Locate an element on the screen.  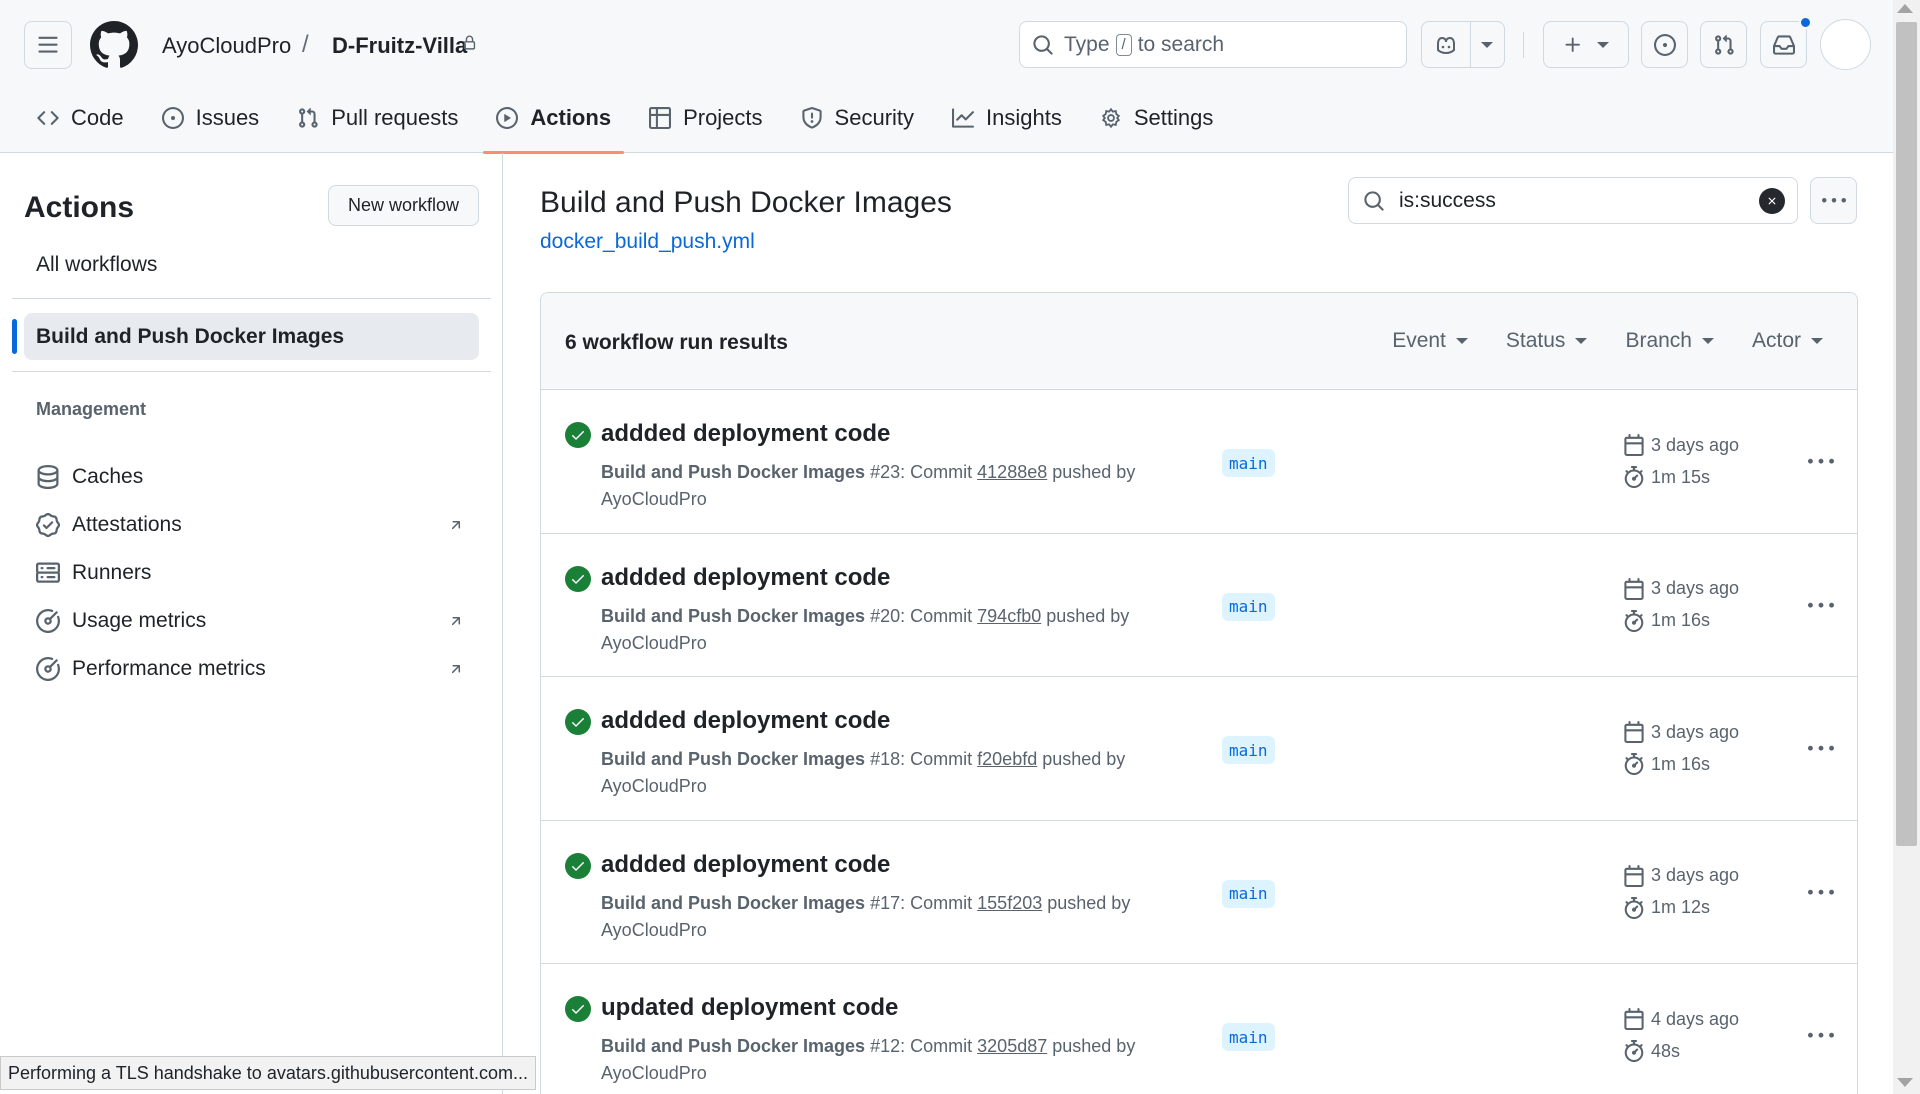
tab-actions: Actions is located at coordinates (553, 125).